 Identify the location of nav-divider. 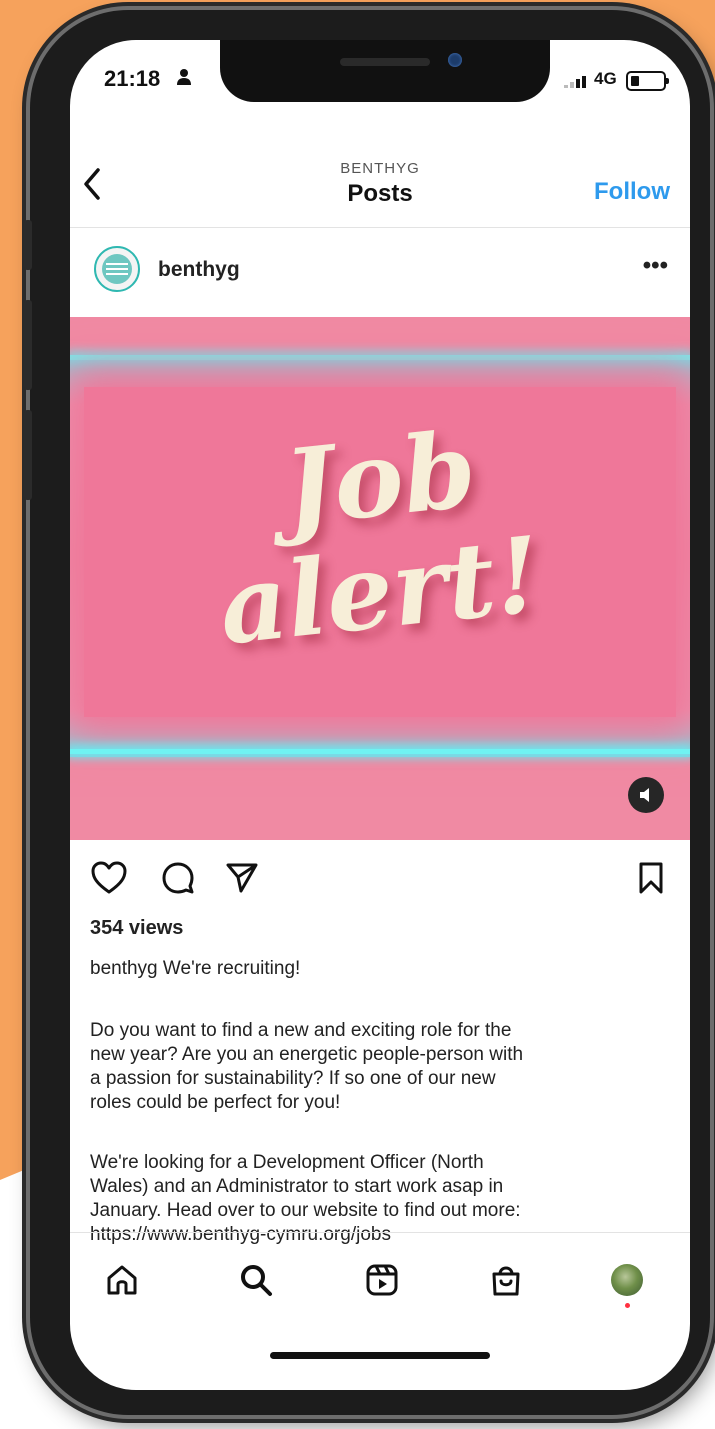
(380, 1232).